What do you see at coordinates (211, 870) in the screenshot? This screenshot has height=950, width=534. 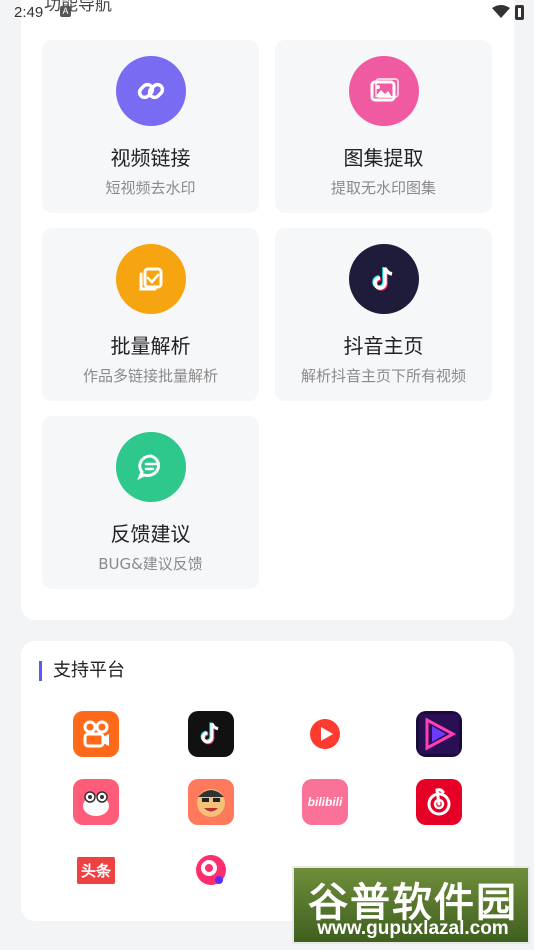 I see `quanmin-app-icon` at bounding box center [211, 870].